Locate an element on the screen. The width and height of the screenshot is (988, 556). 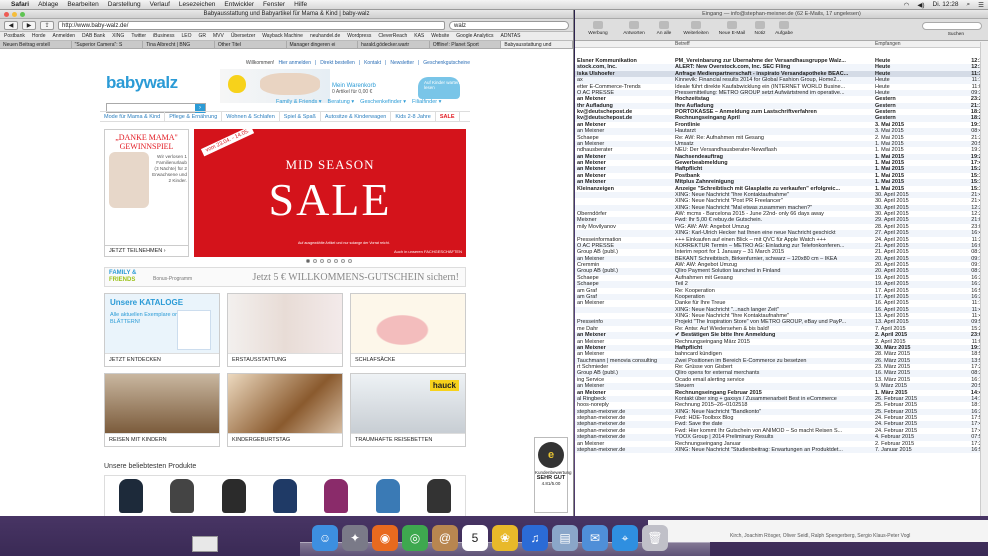
werbung-button: Werbung is located at coordinates (598, 28).